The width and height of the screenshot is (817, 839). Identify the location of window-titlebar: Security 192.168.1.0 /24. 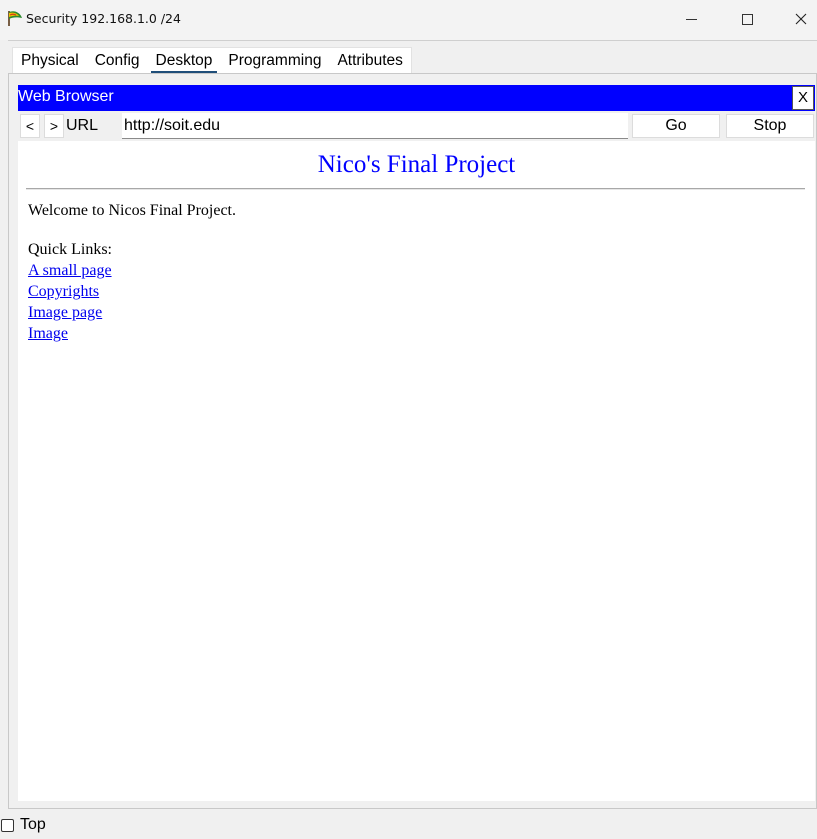
(408, 20).